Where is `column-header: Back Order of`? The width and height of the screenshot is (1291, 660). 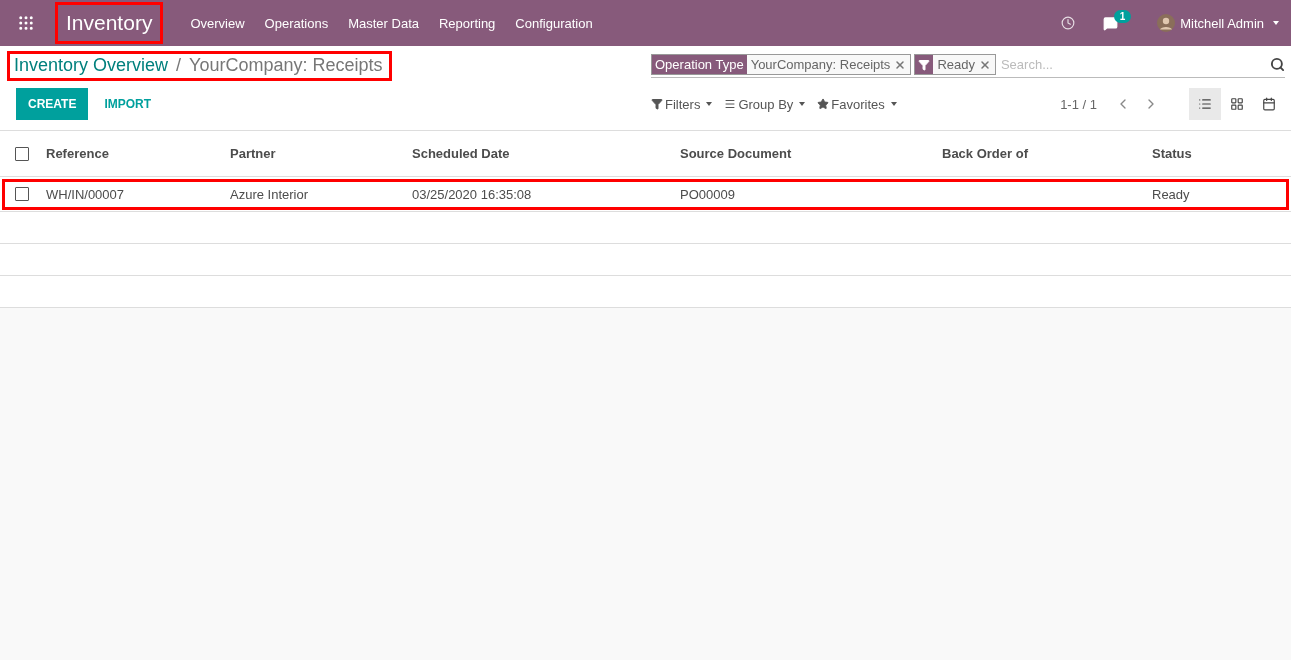 column-header: Back Order of is located at coordinates (1047, 153).